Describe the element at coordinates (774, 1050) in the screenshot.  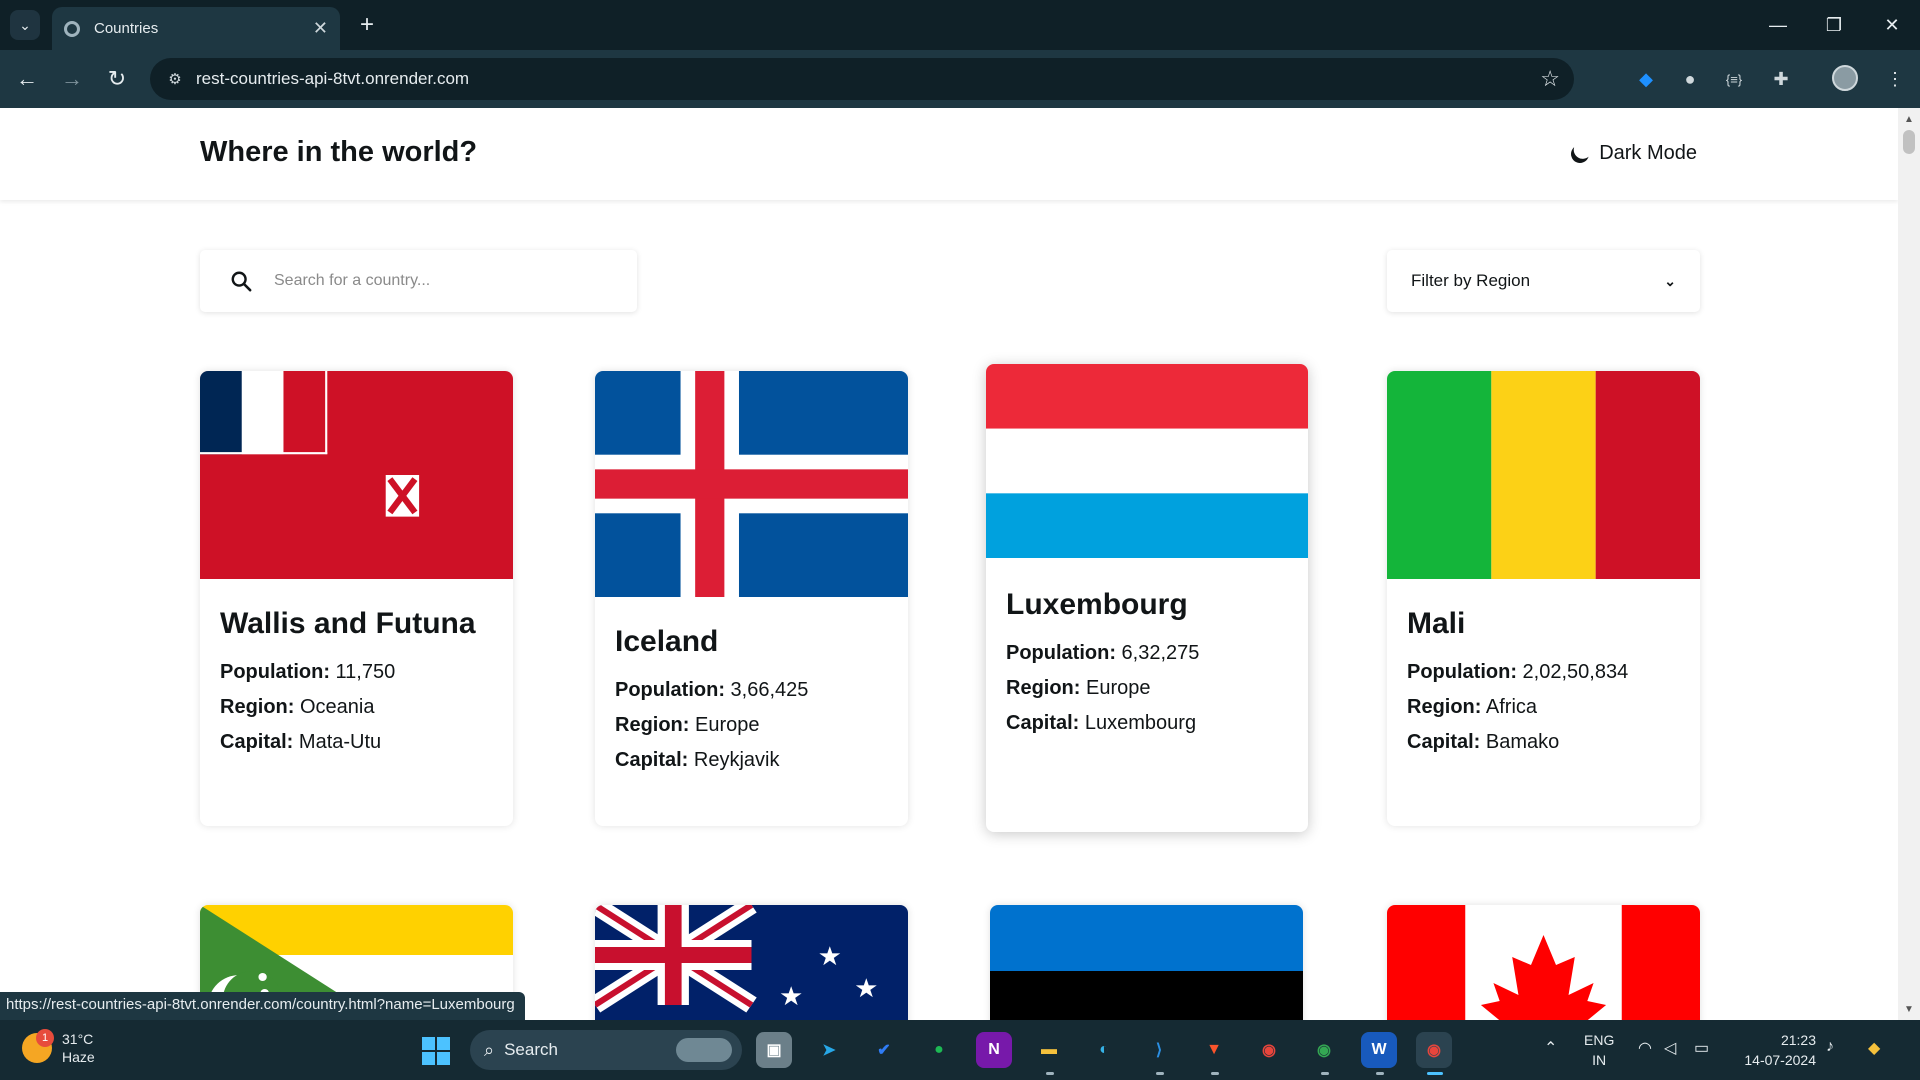
I see `task-view-icon: ▣` at that location.